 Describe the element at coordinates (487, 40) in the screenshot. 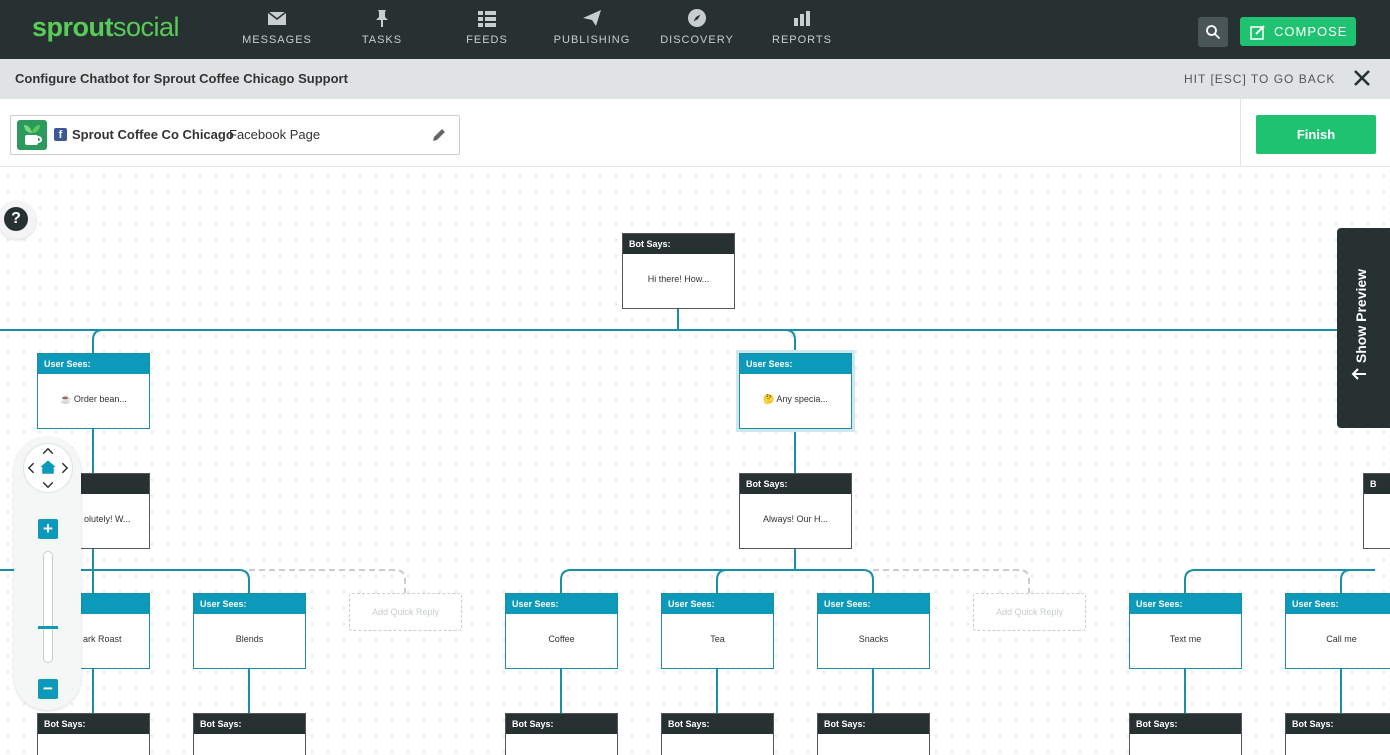

I see `nav-feeds-label: FEEDS` at that location.